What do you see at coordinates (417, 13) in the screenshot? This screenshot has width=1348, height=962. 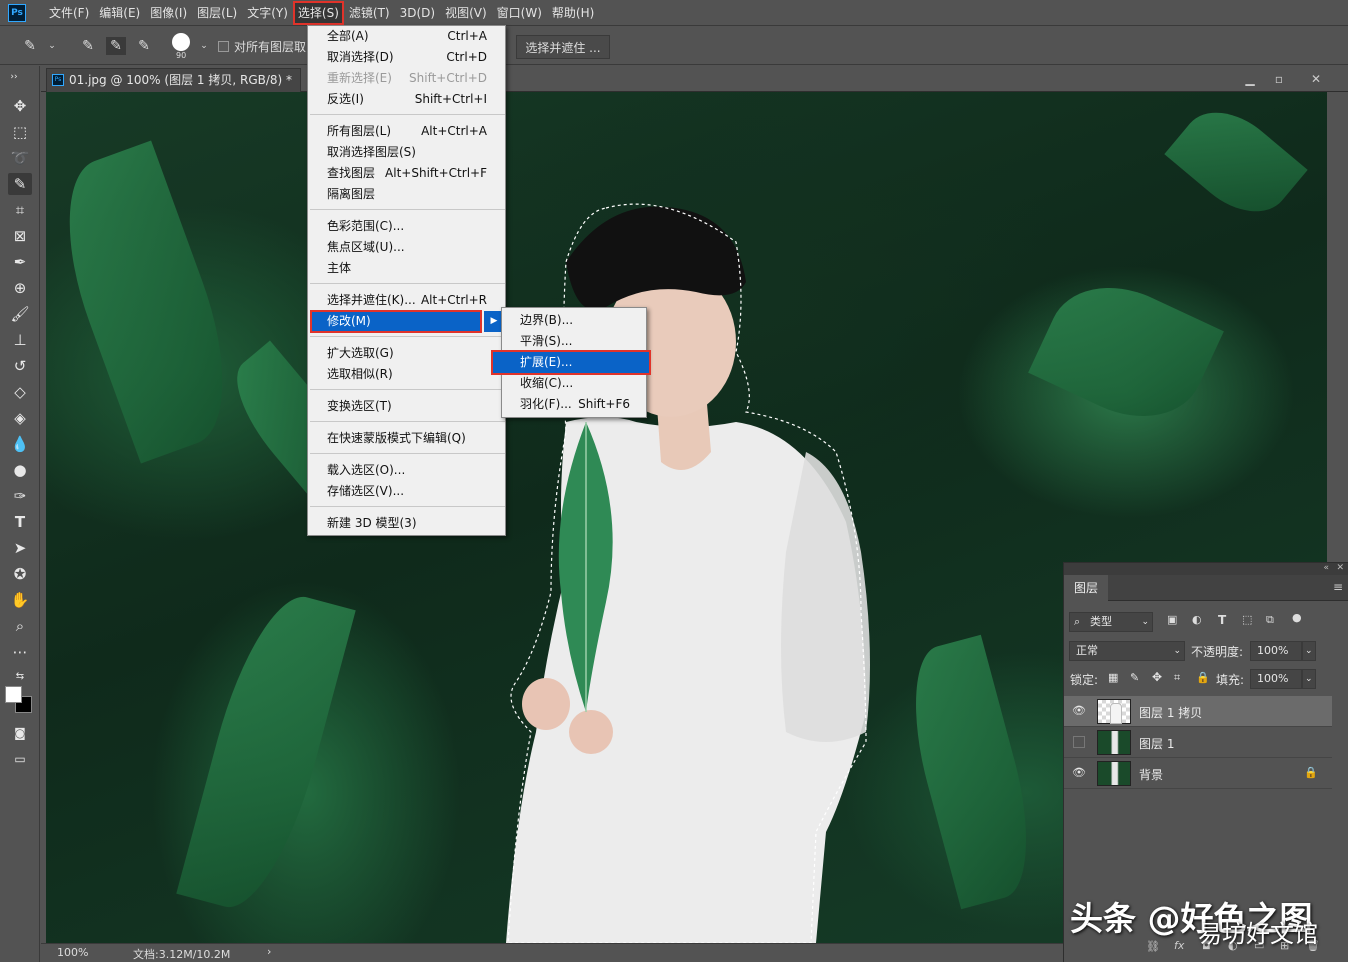 I see `menu-3d: 3D(D)` at bounding box center [417, 13].